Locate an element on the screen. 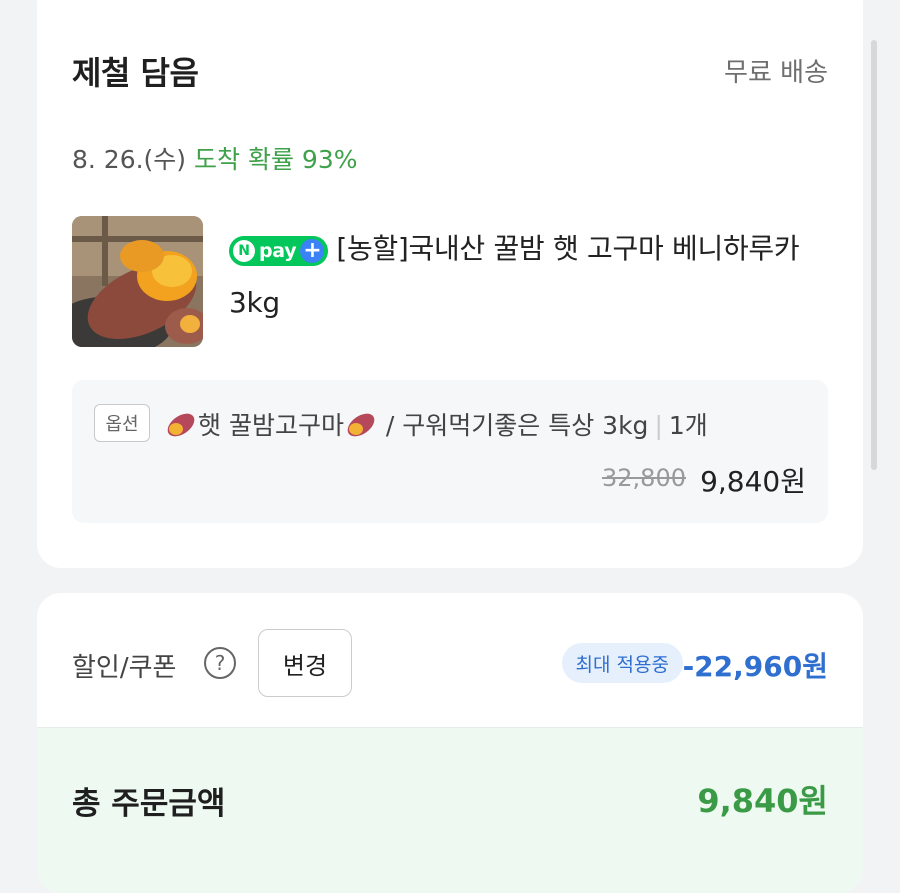  total-label: 총 주문금액 is located at coordinates (149, 804).